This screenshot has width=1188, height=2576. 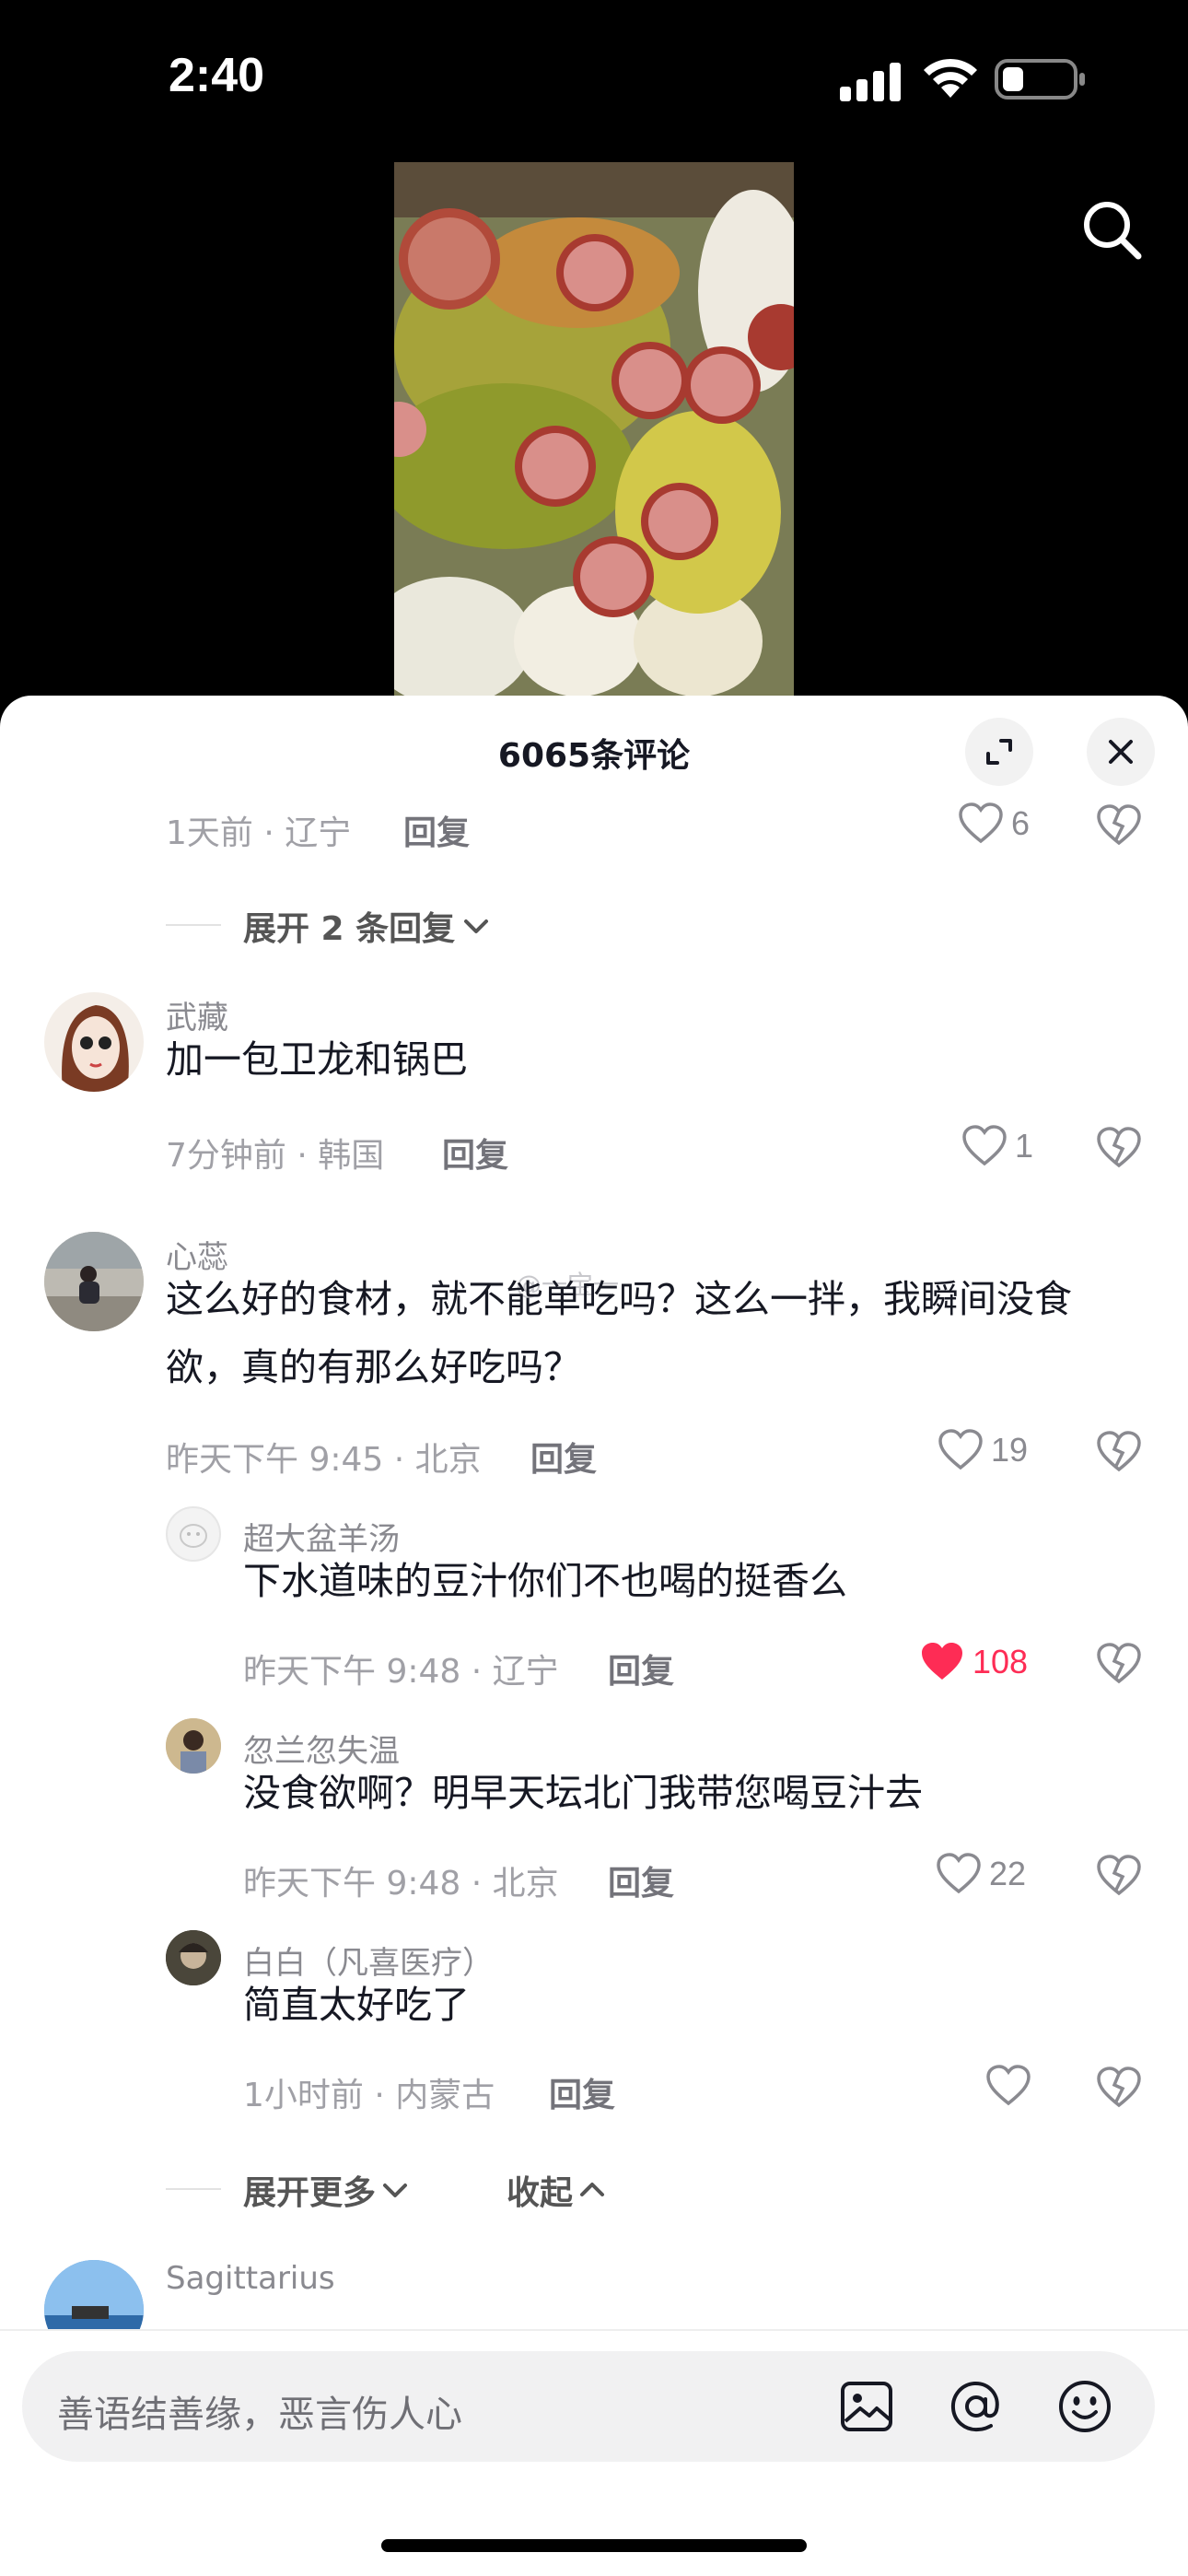 I want to click on reply-text: 下水道味的豆汁你们不也喝的挺香么, so click(x=545, y=1581).